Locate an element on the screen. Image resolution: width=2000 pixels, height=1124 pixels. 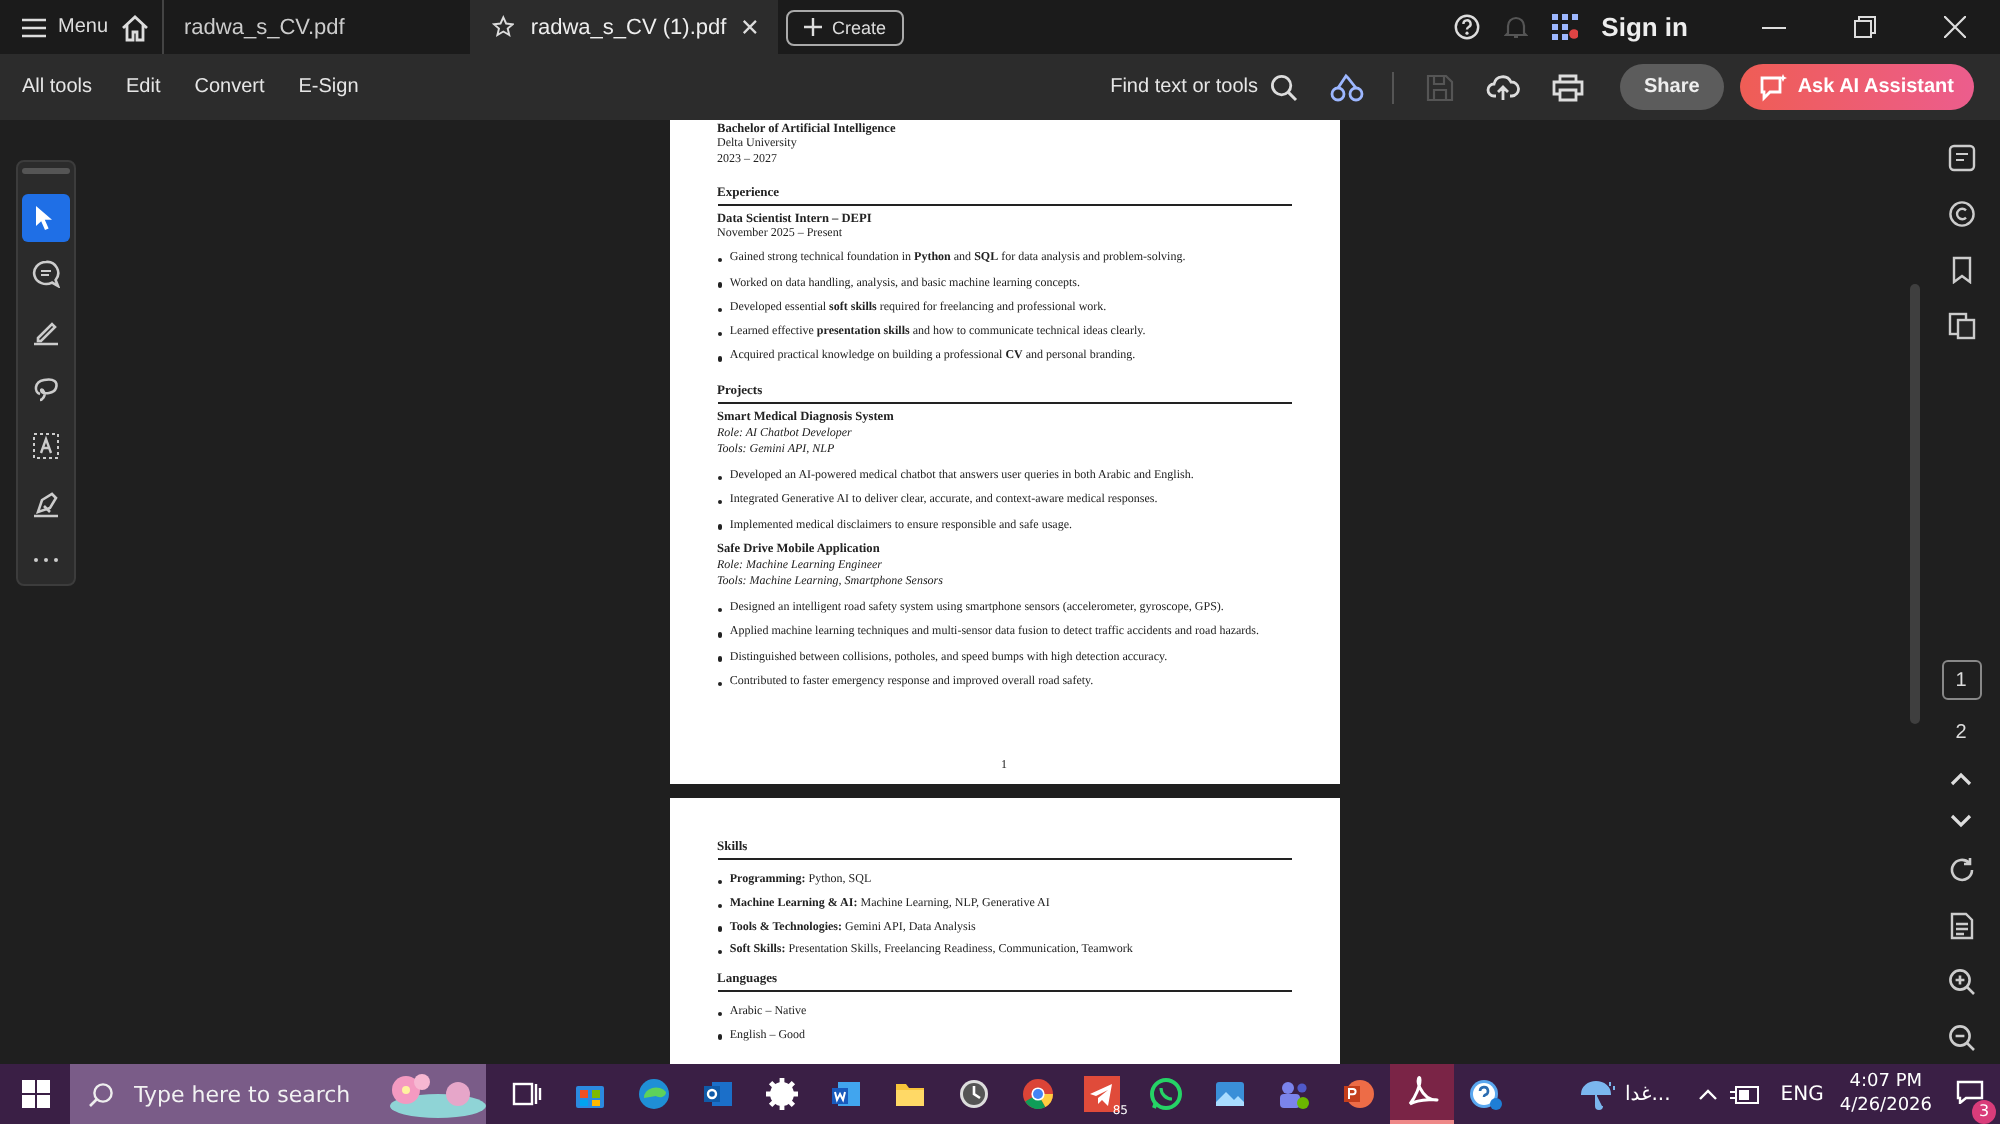
sign-in-button: Sign in is located at coordinates (1644, 27).